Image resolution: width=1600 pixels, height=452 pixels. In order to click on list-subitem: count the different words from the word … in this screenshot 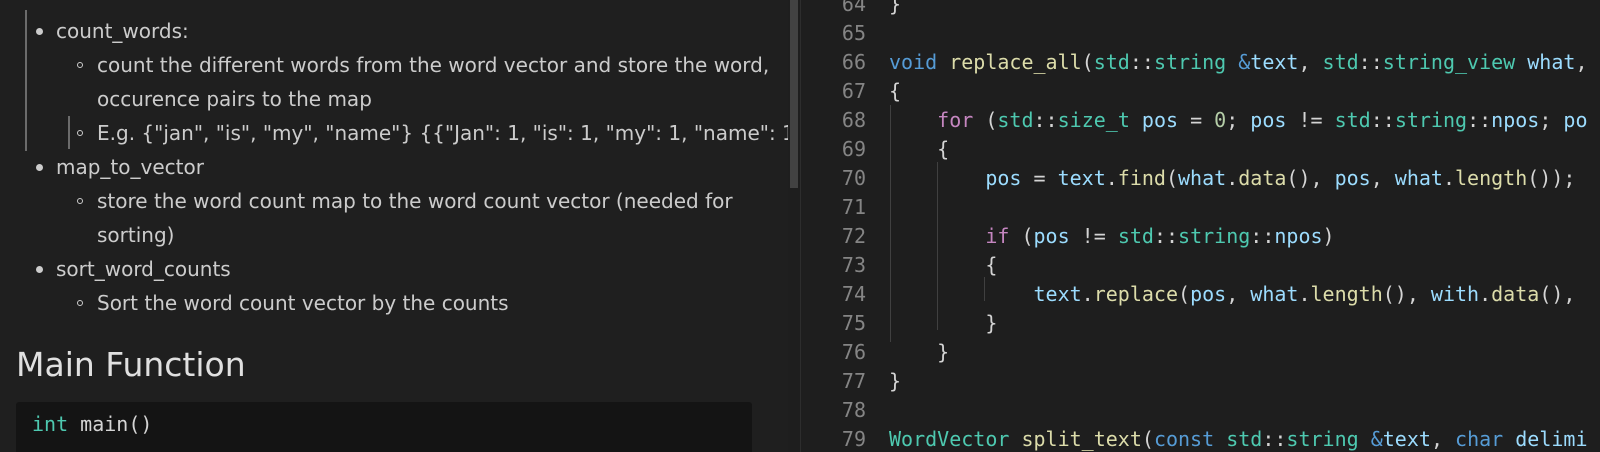, I will do `click(433, 65)`.